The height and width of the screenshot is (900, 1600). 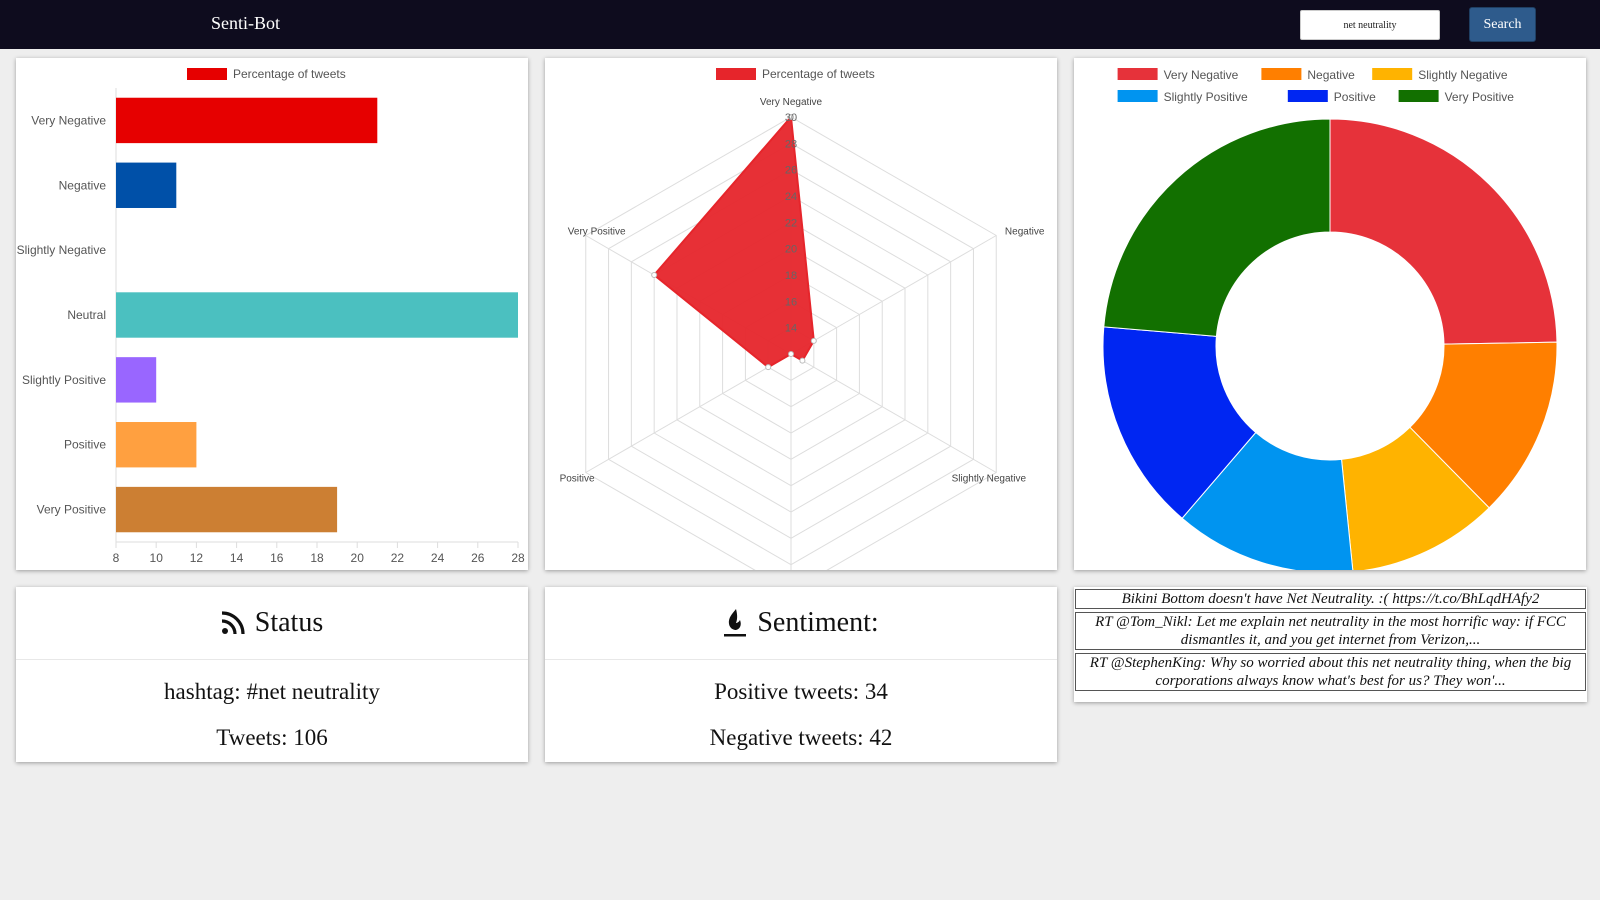 I want to click on positive-count-text: Positive tweets: 34, so click(x=801, y=691).